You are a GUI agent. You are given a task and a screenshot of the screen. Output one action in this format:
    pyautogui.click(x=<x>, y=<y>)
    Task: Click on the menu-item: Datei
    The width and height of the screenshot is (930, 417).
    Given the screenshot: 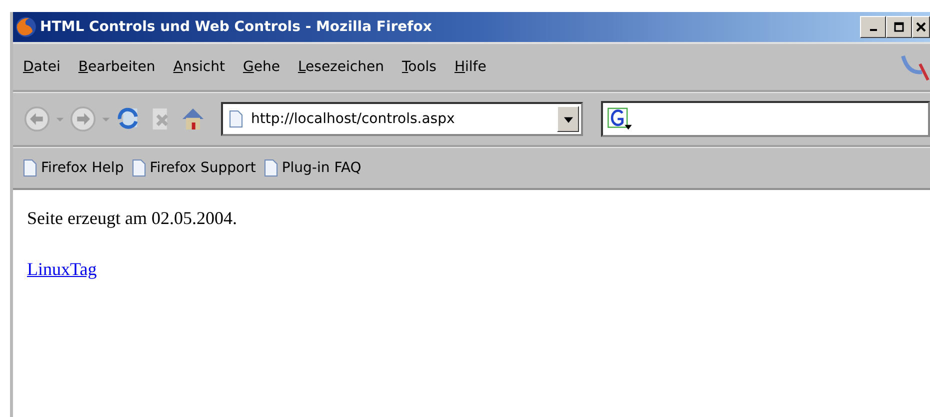 What is the action you would take?
    pyautogui.click(x=41, y=67)
    